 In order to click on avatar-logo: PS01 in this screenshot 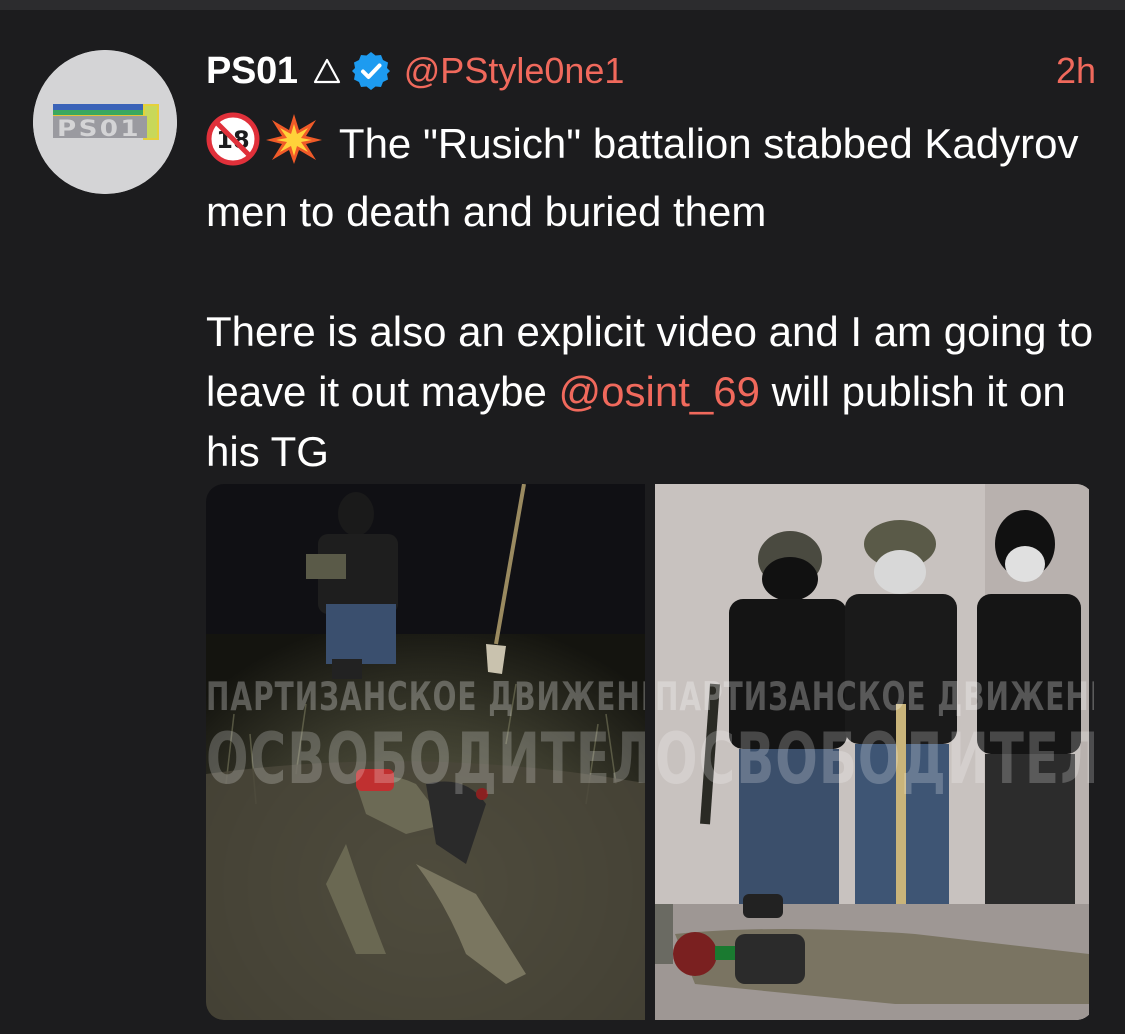, I will do `click(105, 122)`.